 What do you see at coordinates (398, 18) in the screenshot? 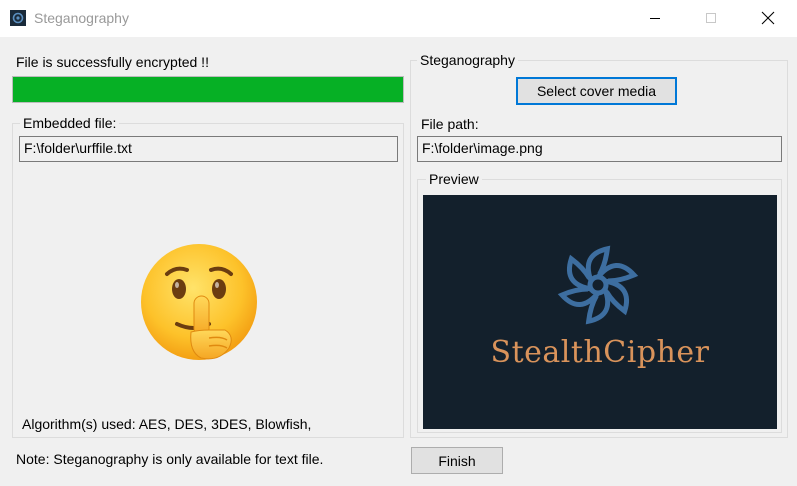
I see `title-bar: Steganography` at bounding box center [398, 18].